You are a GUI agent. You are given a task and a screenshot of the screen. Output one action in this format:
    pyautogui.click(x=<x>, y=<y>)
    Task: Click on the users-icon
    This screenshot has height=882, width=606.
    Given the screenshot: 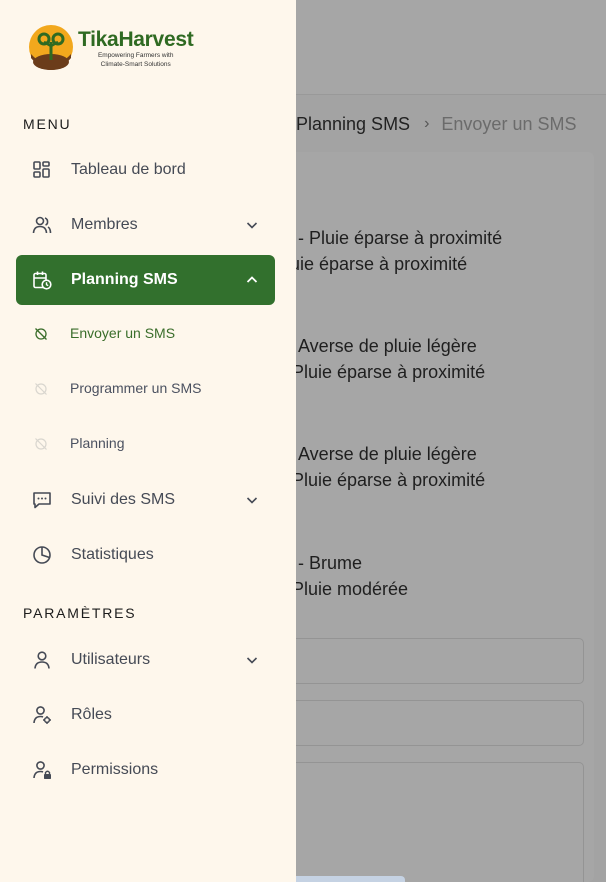 What is the action you would take?
    pyautogui.click(x=42, y=225)
    